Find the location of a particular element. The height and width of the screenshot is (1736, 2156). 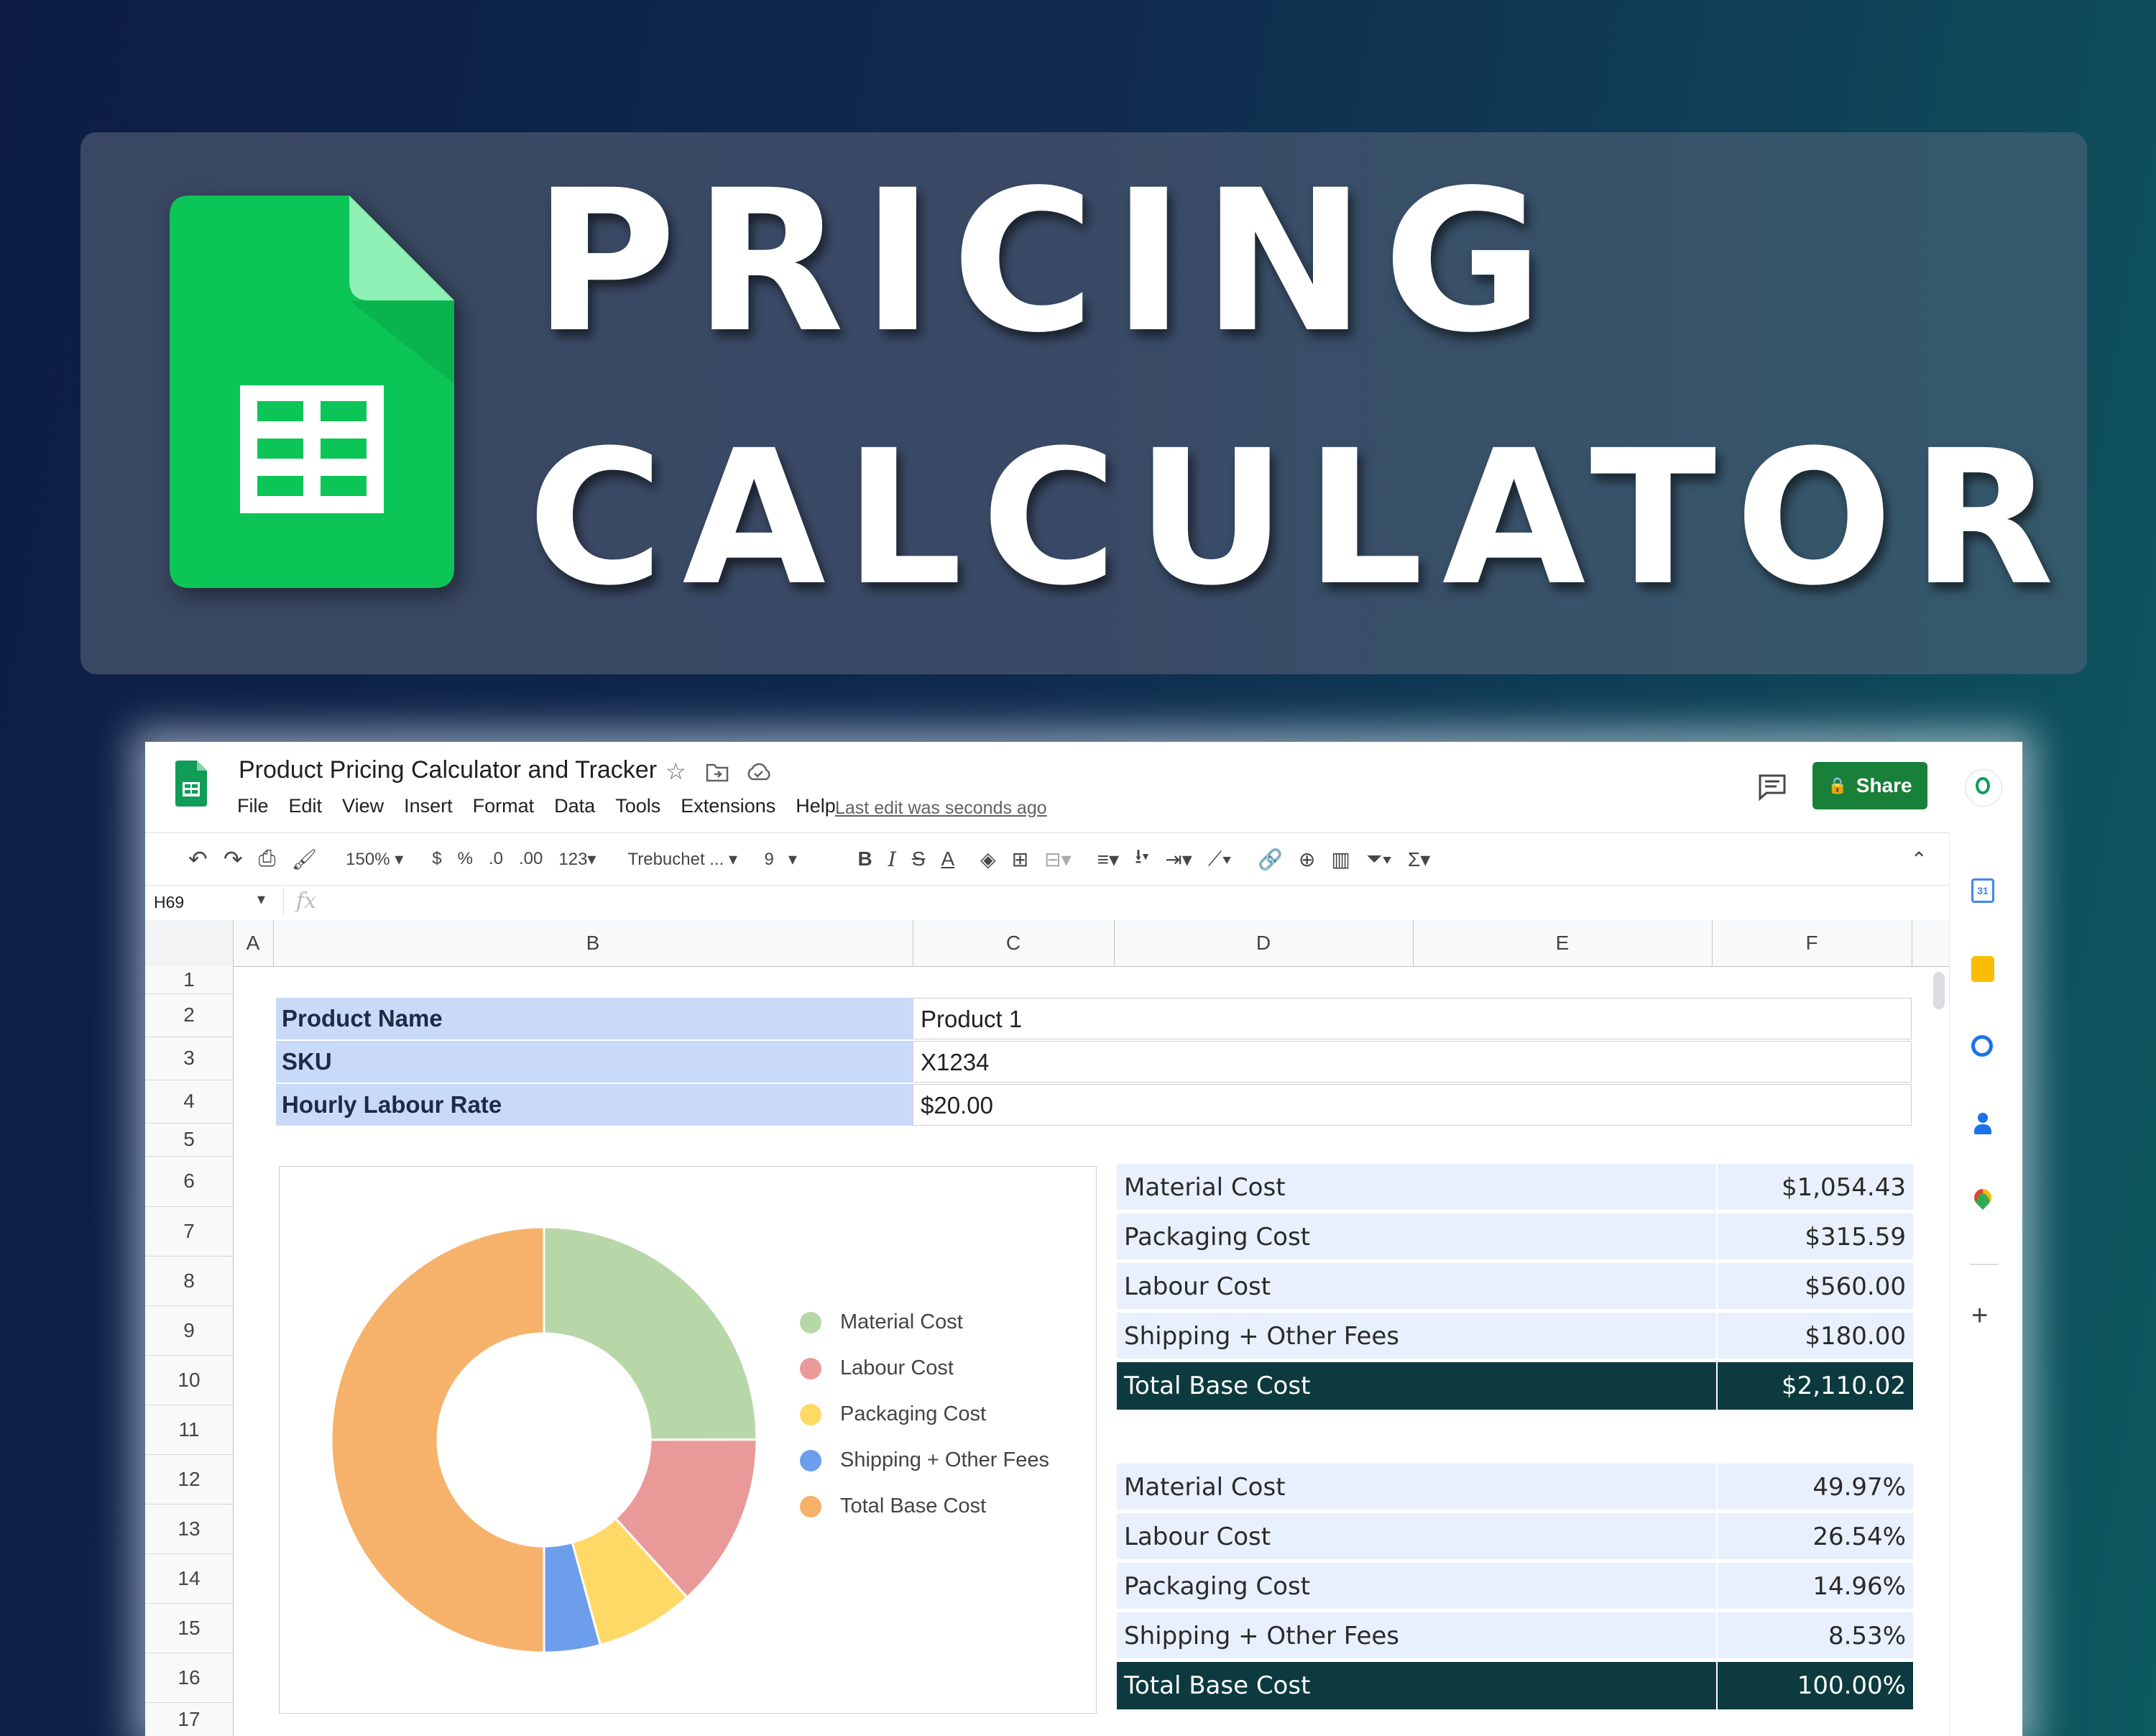

borders-icon: ⊞ is located at coordinates (1020, 859).